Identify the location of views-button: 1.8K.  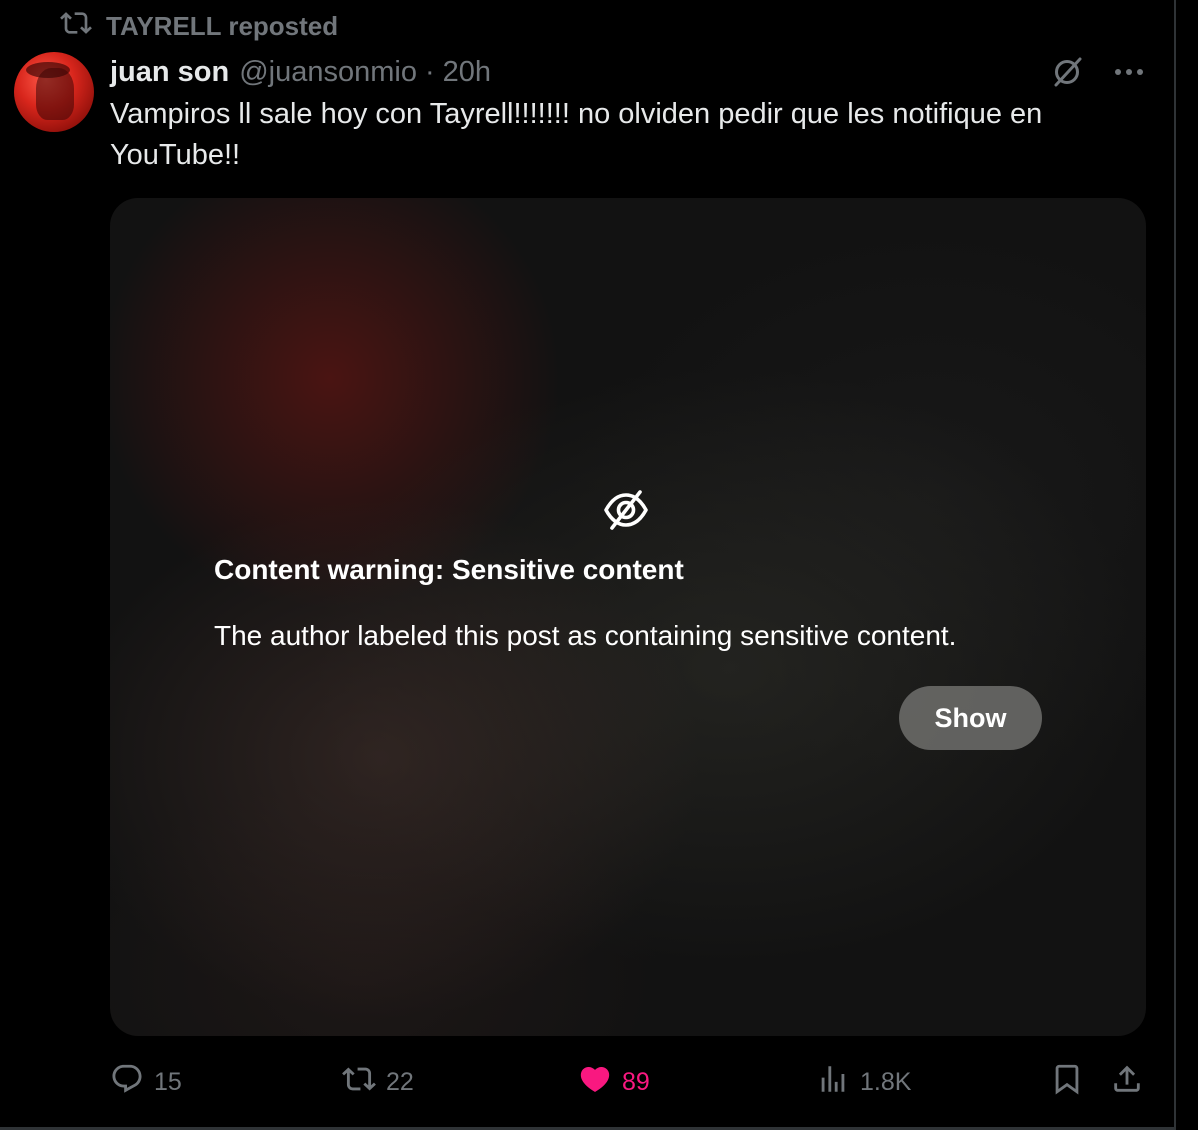
(863, 1082).